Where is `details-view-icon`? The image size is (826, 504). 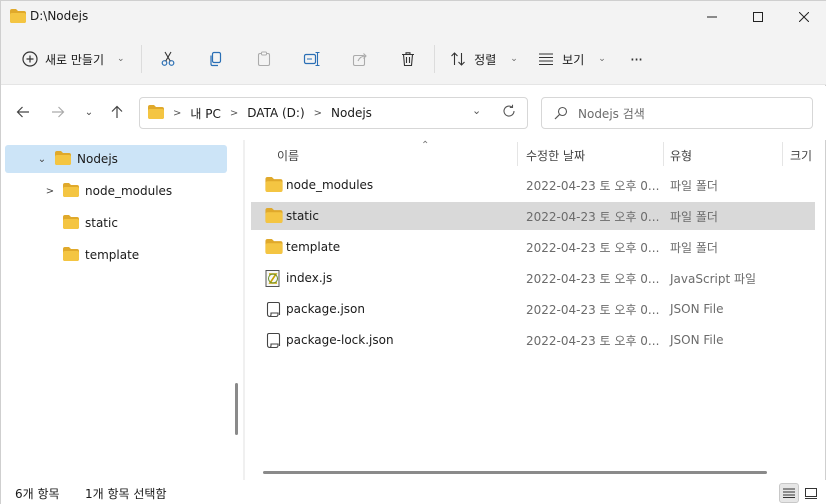 details-view-icon is located at coordinates (789, 493).